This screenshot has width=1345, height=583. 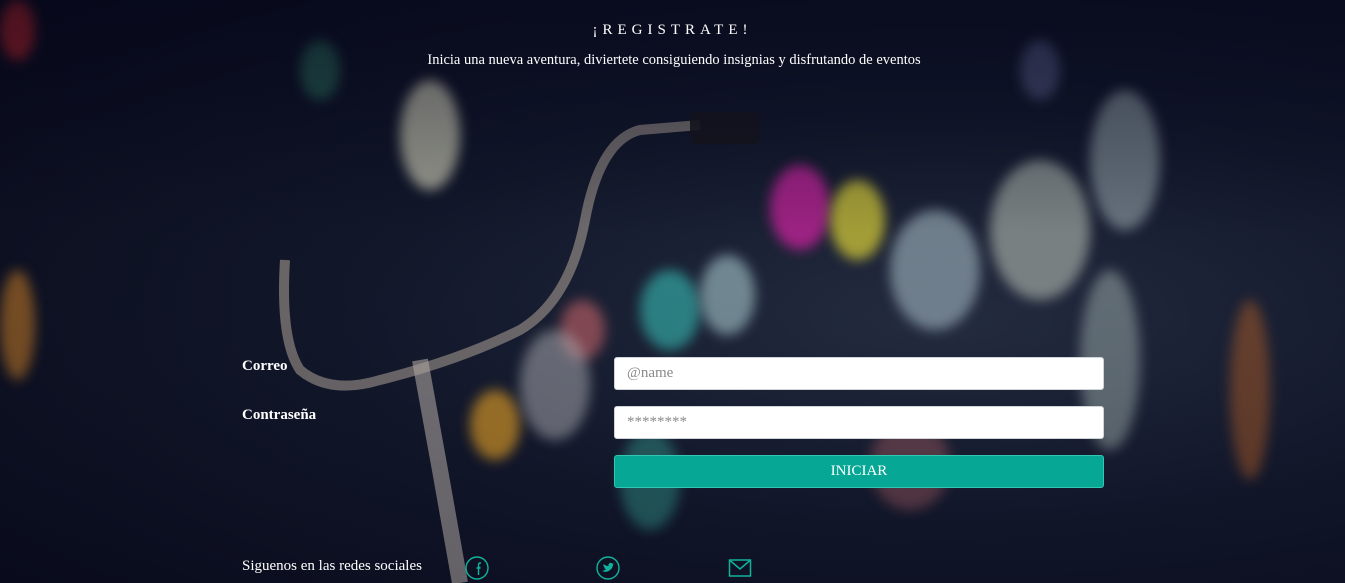 What do you see at coordinates (279, 415) in the screenshot?
I see `password-label: Contraseña` at bounding box center [279, 415].